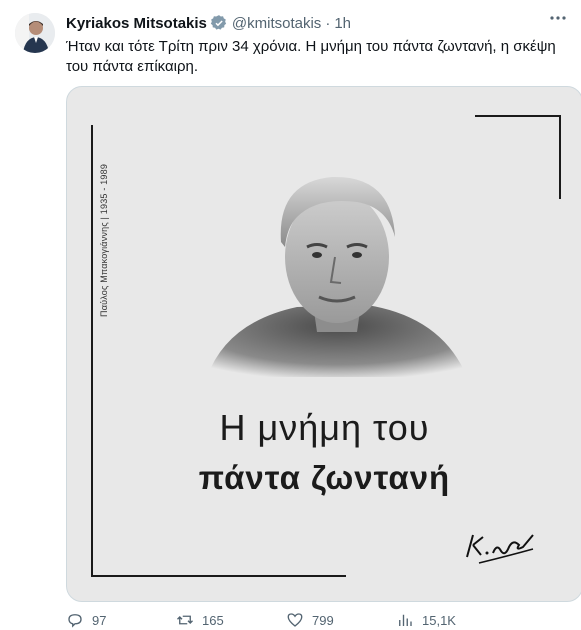 This screenshot has width=581, height=630. Describe the element at coordinates (218, 576) in the screenshot. I see `frame-line-bottom` at that location.